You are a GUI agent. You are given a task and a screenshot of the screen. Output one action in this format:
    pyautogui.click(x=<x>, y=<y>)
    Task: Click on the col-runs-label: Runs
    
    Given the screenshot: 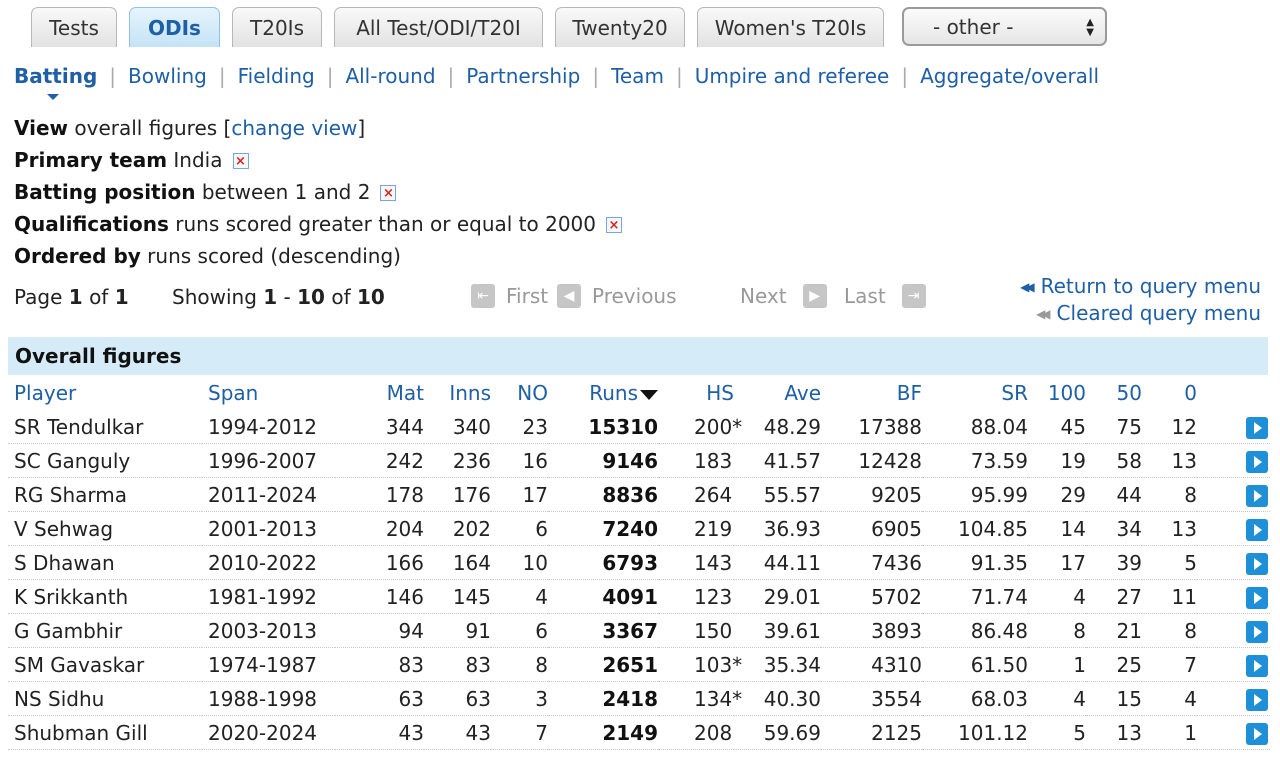 What is the action you would take?
    pyautogui.click(x=613, y=393)
    